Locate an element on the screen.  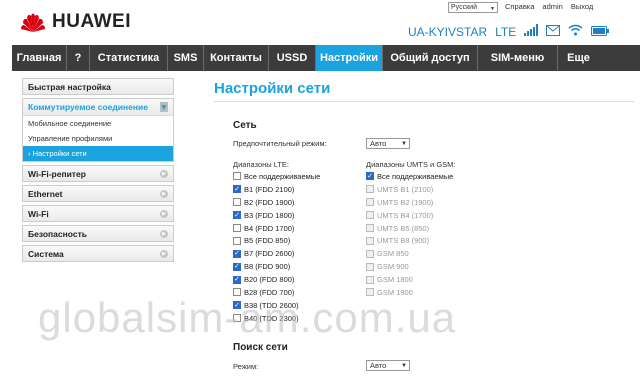
sidebar-quick-setup: Быстрая настройка is located at coordinates (98, 86).